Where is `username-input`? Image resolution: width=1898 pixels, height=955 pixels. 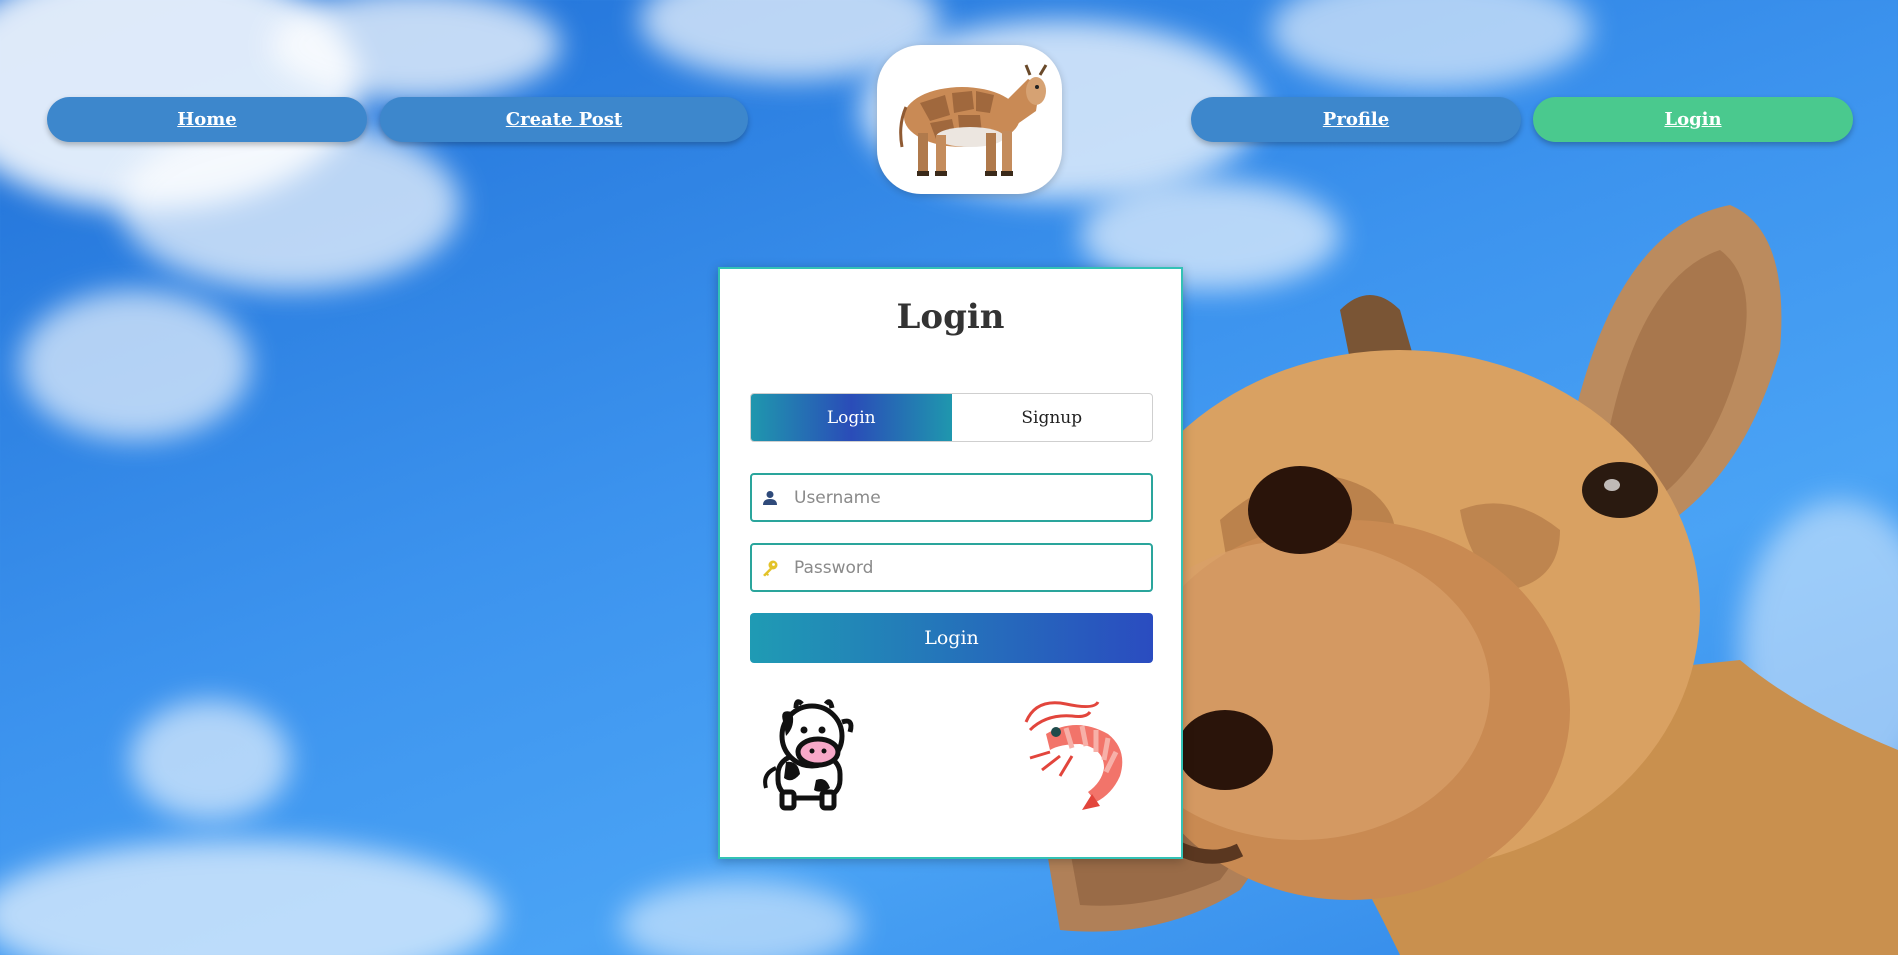 username-input is located at coordinates (969, 497).